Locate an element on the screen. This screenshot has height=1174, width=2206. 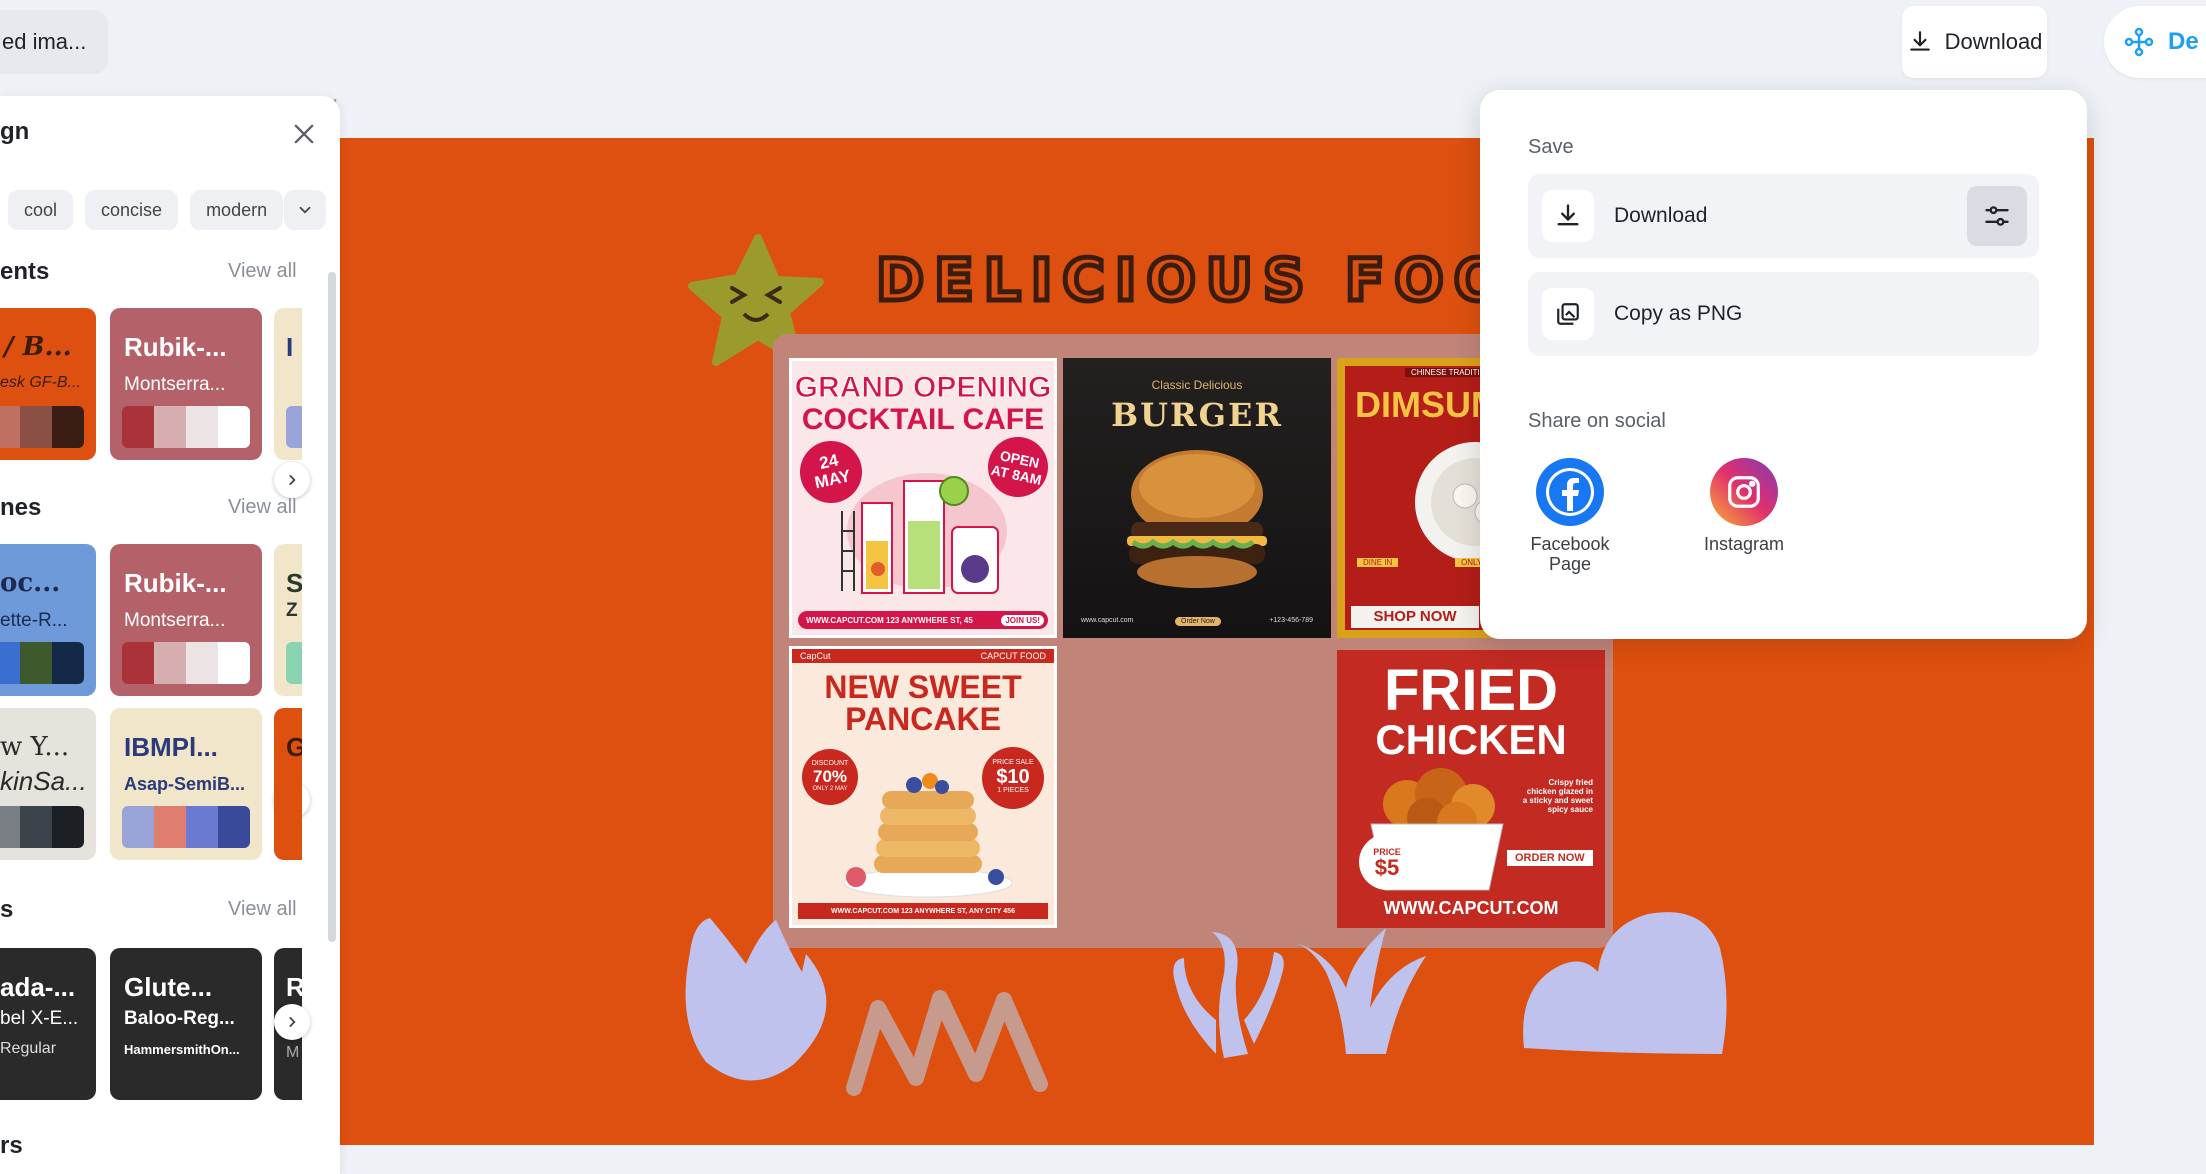
view-all-2: View all is located at coordinates (262, 507).